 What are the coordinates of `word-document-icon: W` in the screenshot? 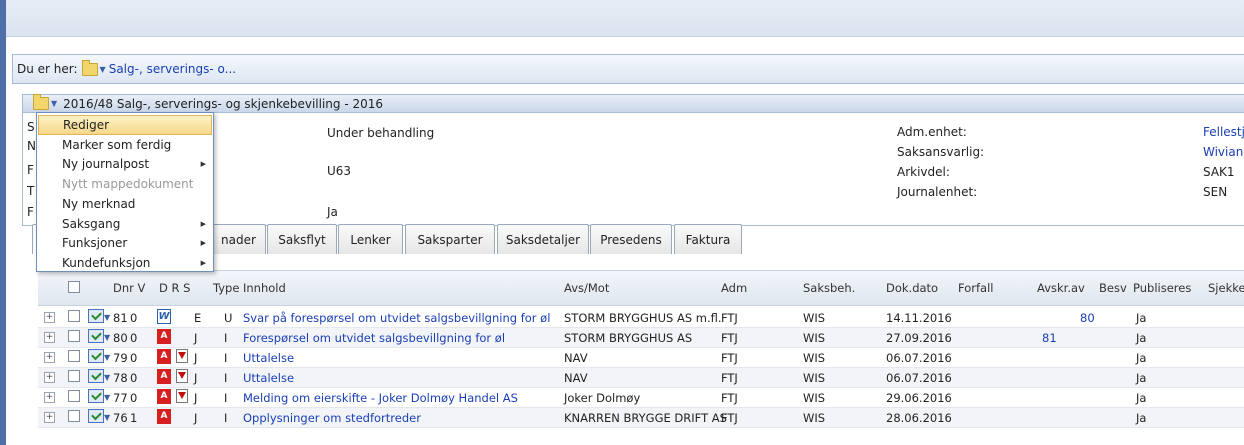 It's located at (164, 316).